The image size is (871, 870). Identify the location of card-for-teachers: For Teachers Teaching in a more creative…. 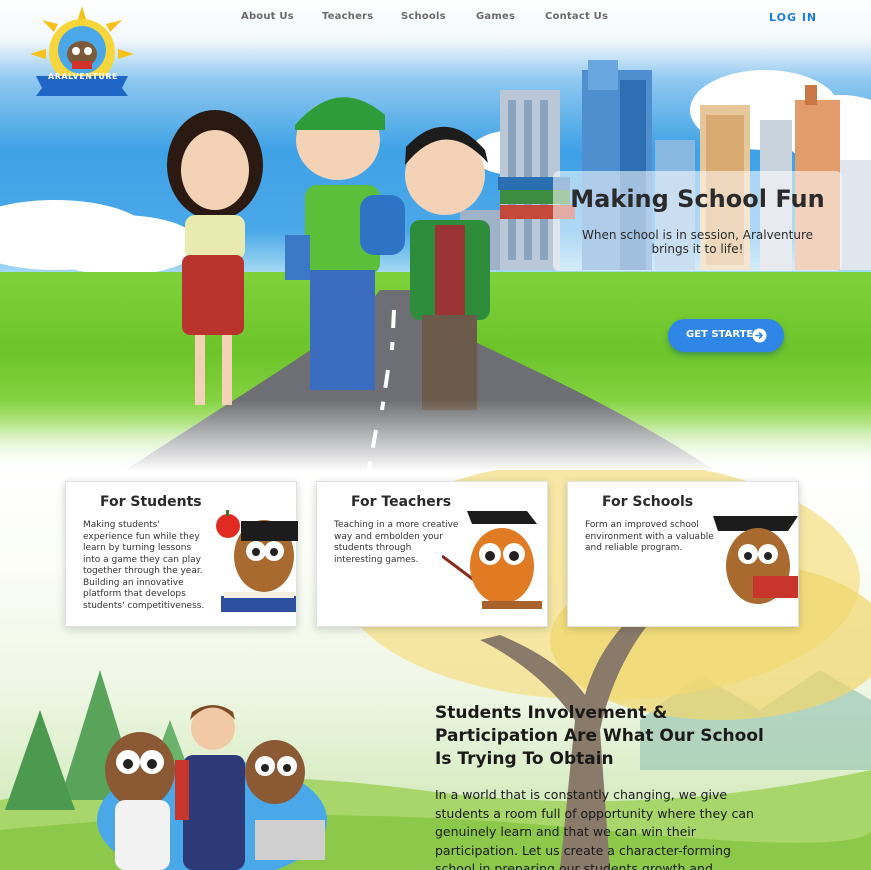
(432, 554).